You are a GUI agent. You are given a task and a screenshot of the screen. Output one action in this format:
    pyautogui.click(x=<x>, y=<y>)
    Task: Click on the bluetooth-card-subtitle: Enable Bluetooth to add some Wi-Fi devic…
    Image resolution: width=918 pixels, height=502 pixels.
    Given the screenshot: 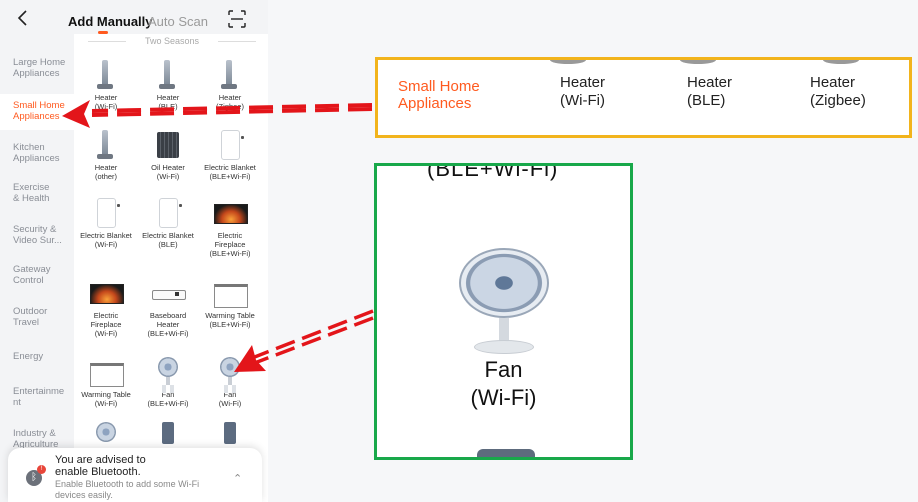 What is the action you would take?
    pyautogui.click(x=127, y=489)
    